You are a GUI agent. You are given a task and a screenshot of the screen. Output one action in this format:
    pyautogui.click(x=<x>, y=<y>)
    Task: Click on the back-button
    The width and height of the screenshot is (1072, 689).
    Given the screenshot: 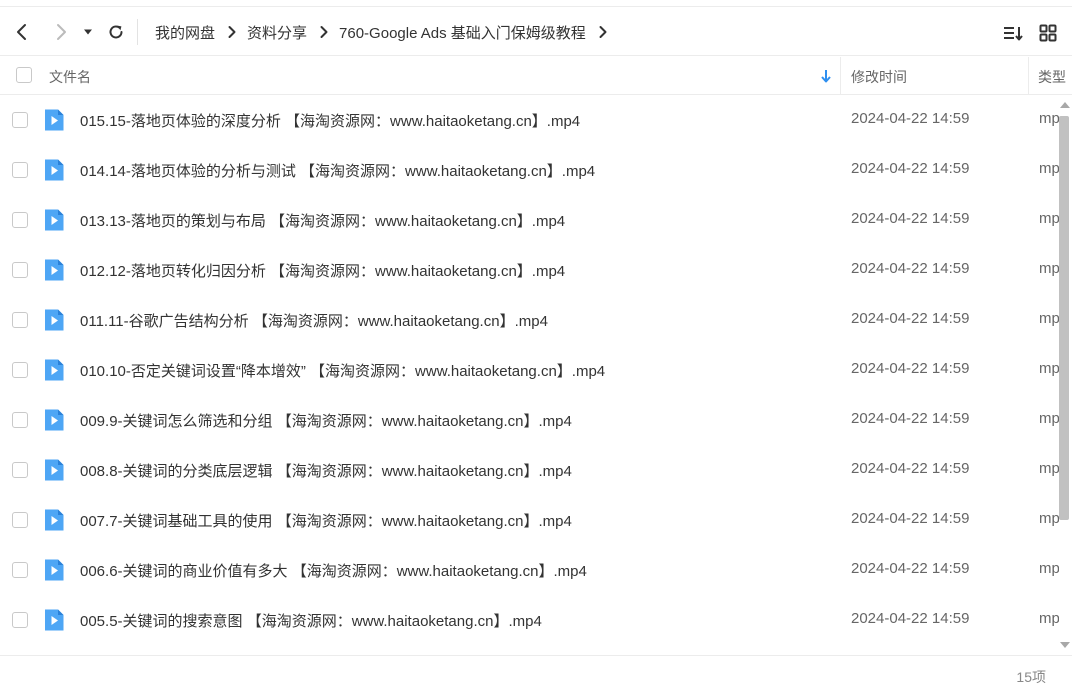 What is the action you would take?
    pyautogui.click(x=22, y=32)
    